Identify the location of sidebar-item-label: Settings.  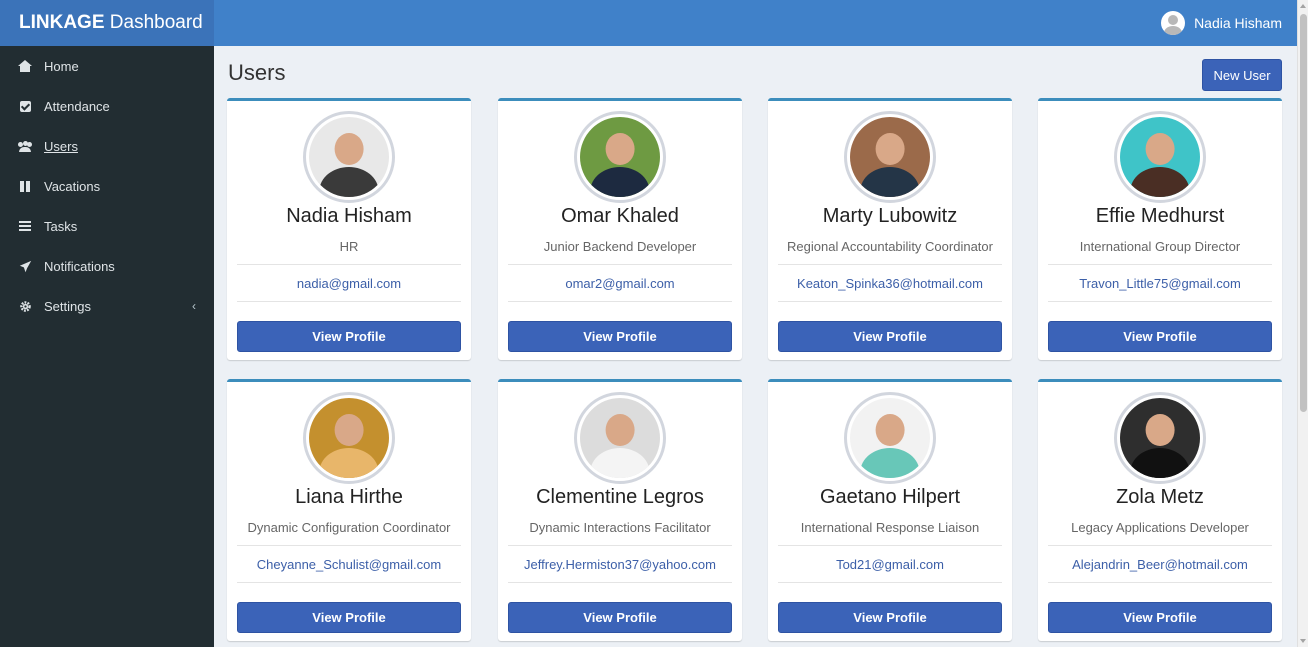
(67, 306).